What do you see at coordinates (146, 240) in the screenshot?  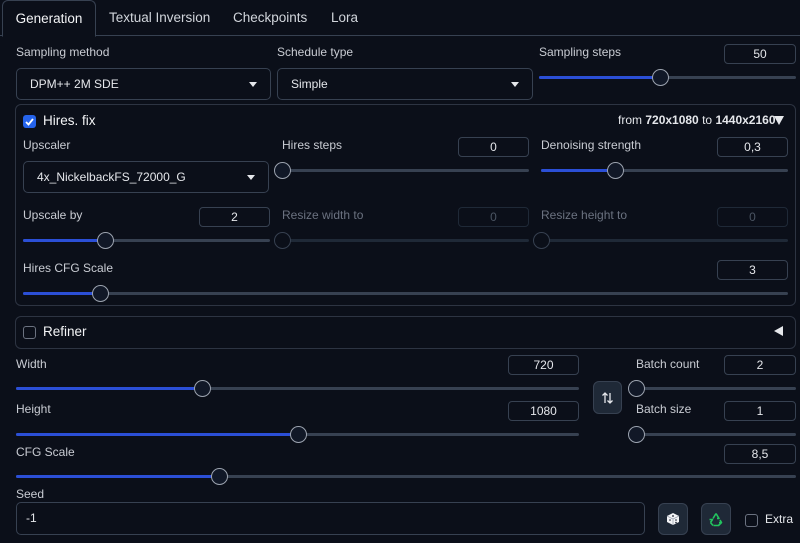 I see `upscale-by-slider` at bounding box center [146, 240].